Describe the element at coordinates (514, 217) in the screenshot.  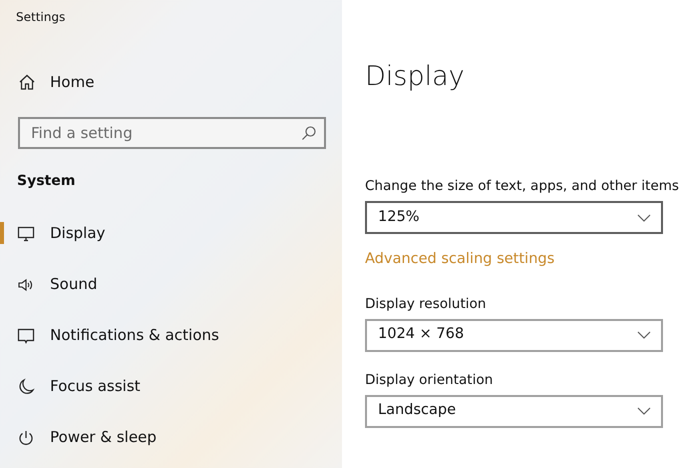
I see `dropdown: 125%` at that location.